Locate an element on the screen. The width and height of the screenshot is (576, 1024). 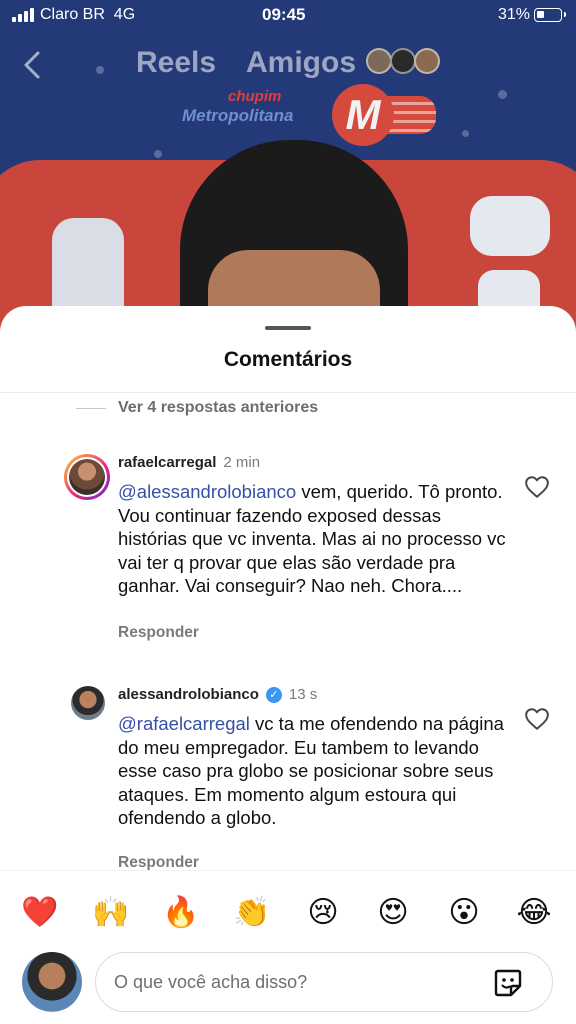
friend-avatars is located at coordinates (406, 62).